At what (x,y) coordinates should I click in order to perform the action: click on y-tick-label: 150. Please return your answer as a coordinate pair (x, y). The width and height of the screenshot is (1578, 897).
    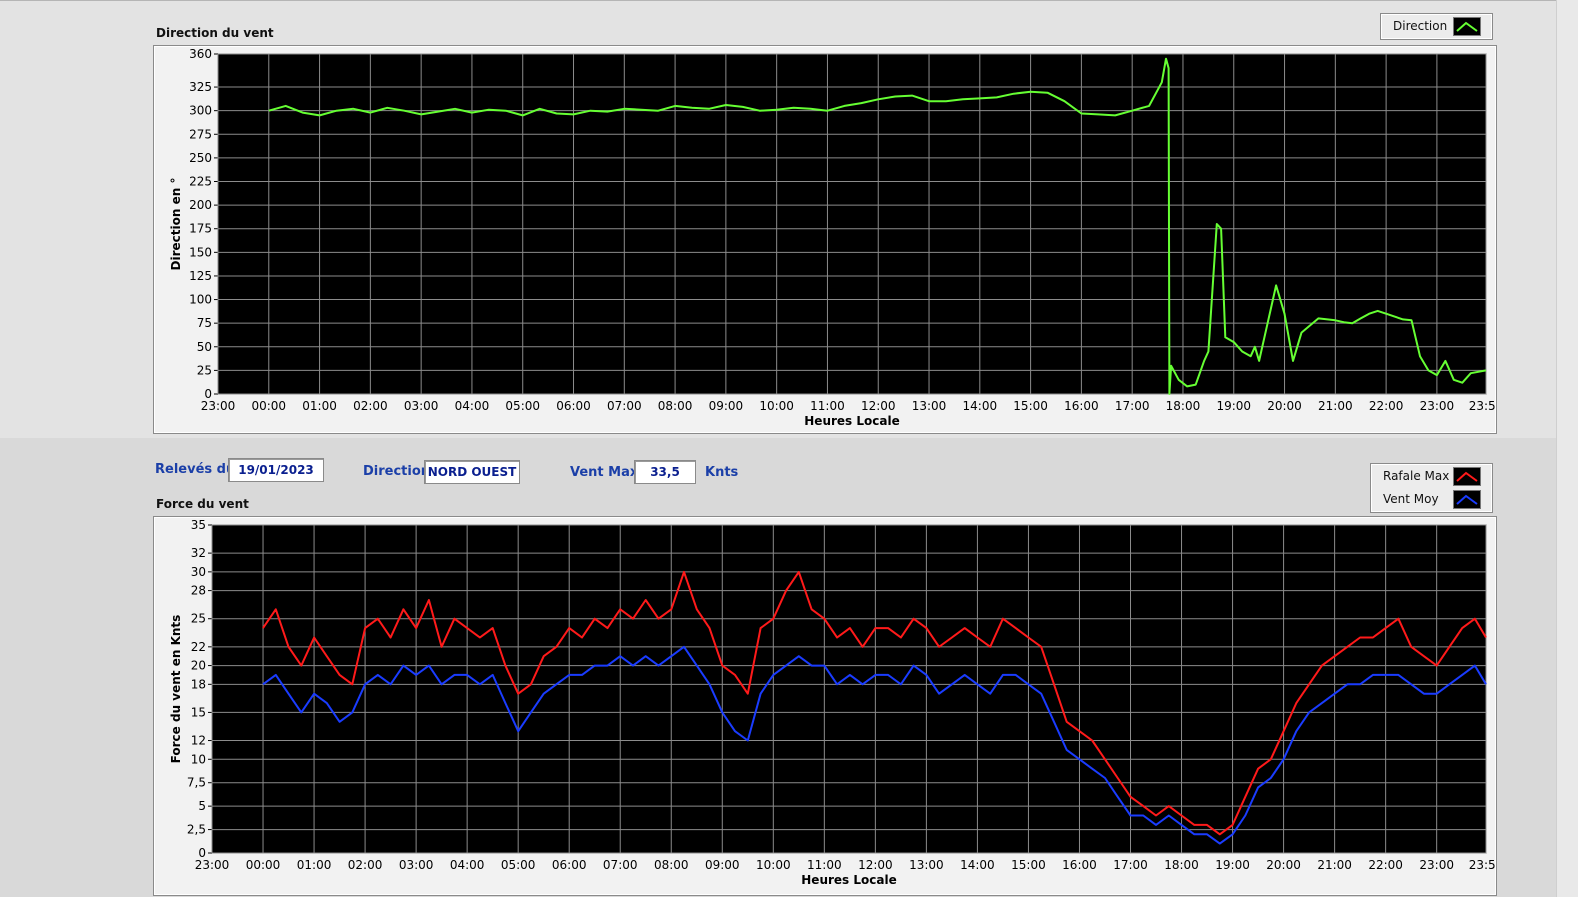
    Looking at the image, I should click on (200, 252).